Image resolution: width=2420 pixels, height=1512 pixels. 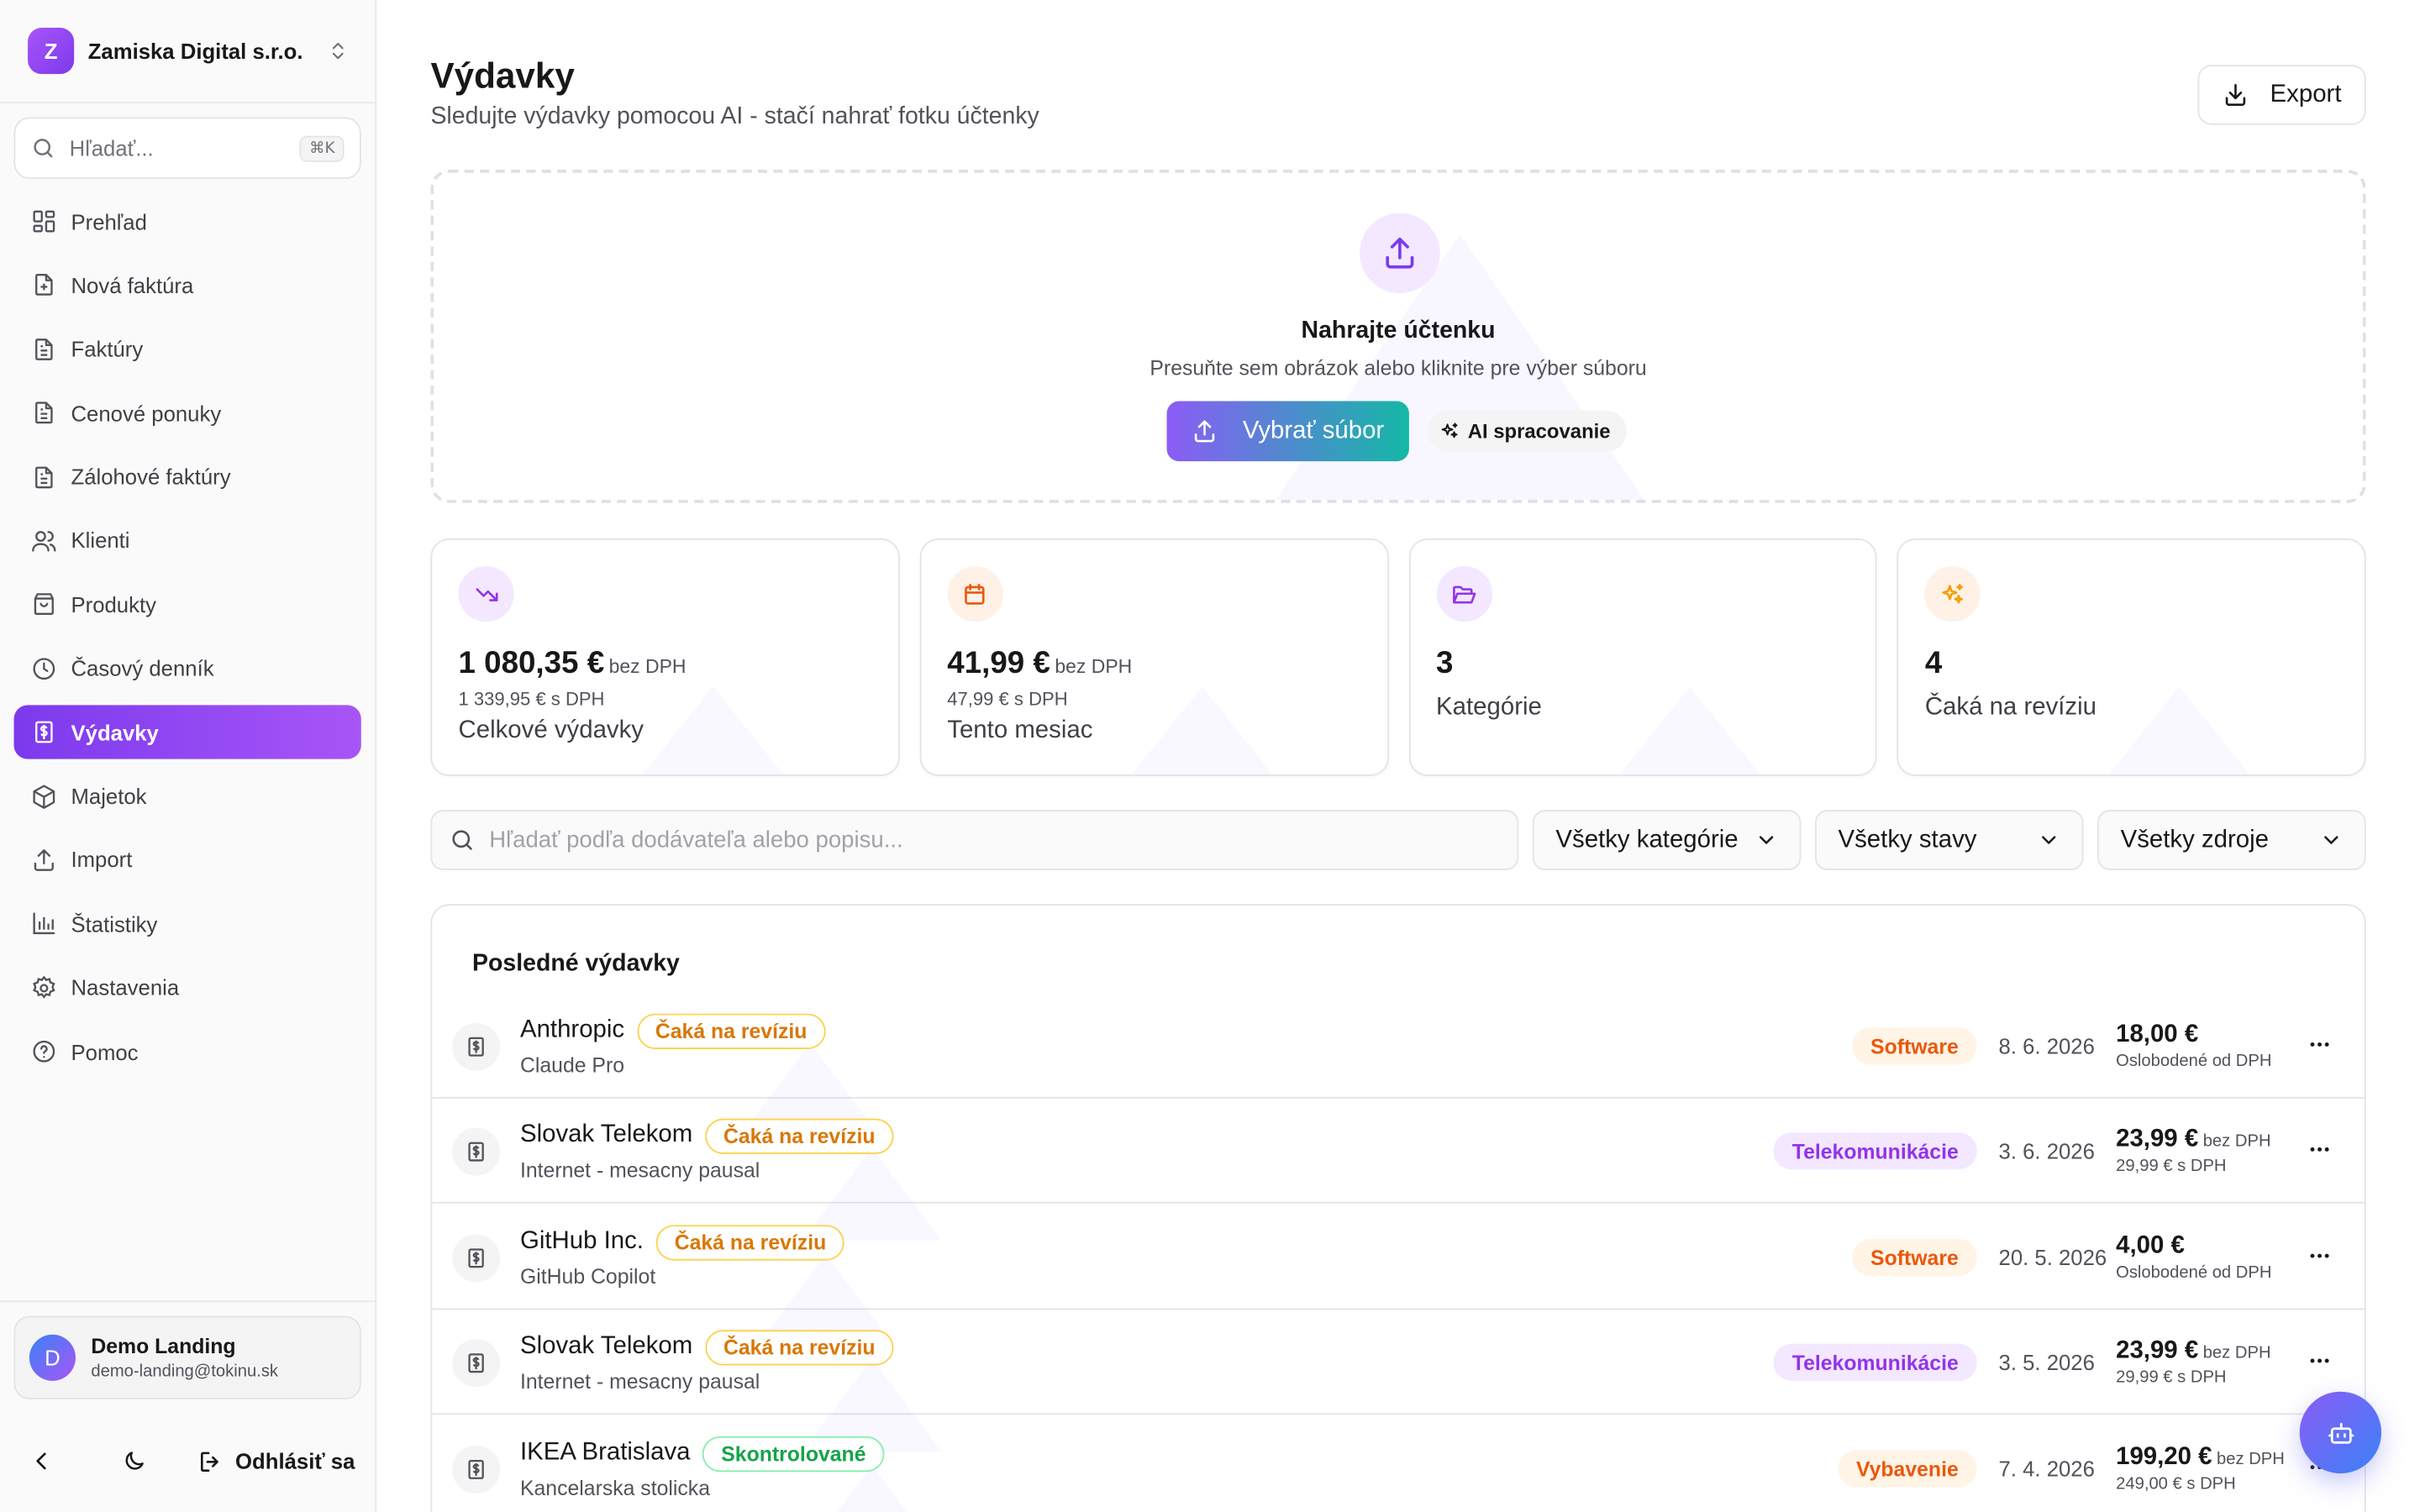 I want to click on box-icon, so click(x=44, y=796).